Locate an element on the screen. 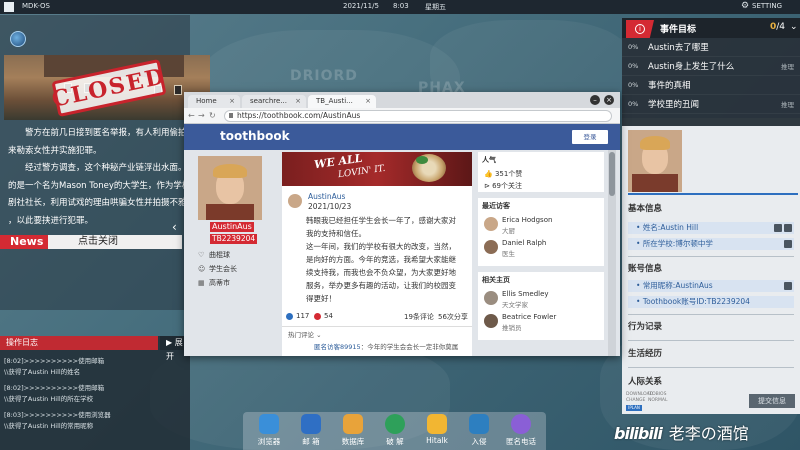  related-item: Beatrice Fowler 推销员 is located at coordinates (541, 322).